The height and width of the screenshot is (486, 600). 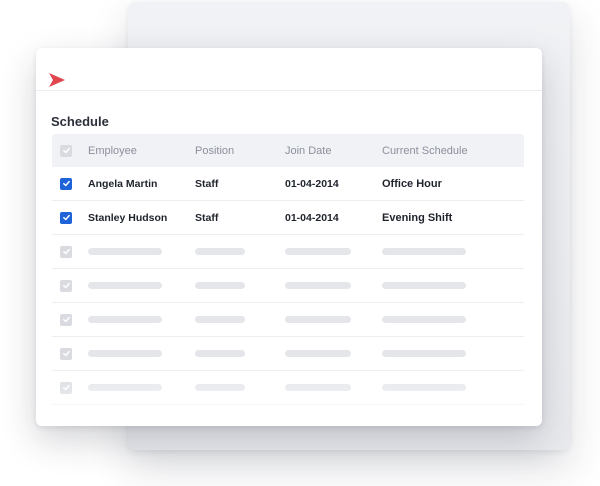 I want to click on select-all-checkbox, so click(x=66, y=150).